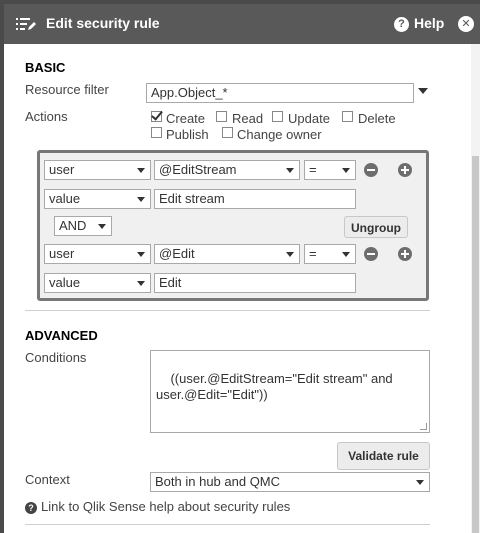 The height and width of the screenshot is (533, 480). What do you see at coordinates (347, 116) in the screenshot?
I see `delete-checkbox` at bounding box center [347, 116].